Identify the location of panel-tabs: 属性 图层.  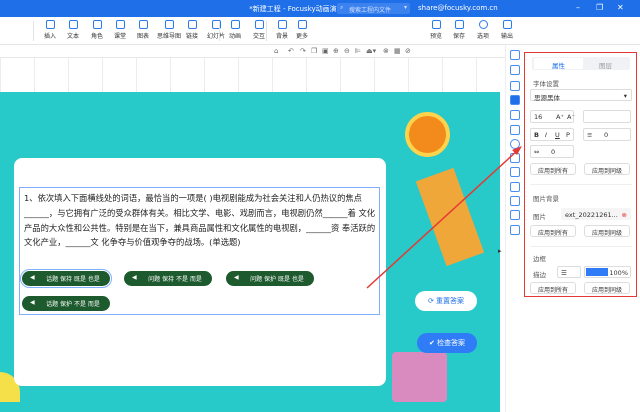
(581, 63).